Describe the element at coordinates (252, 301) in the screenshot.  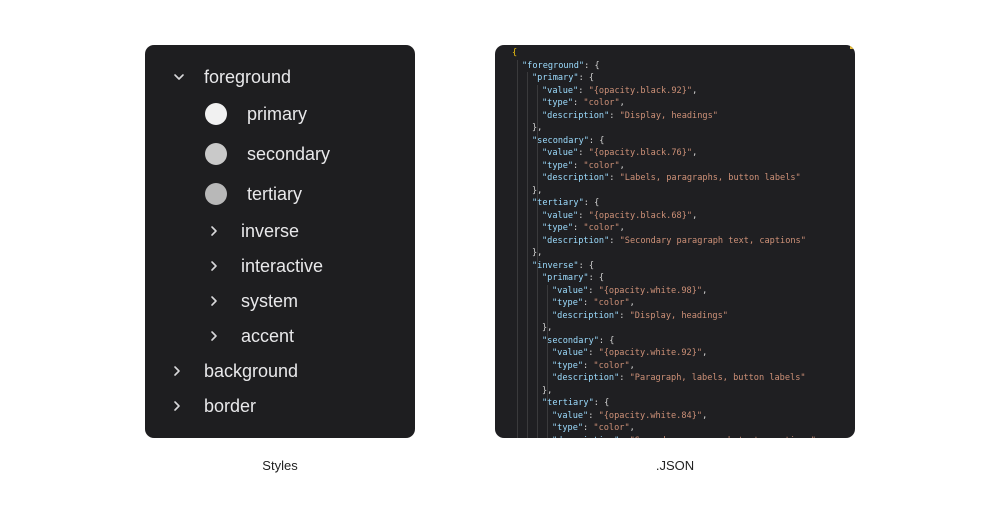
I see `tree-item-system: system` at that location.